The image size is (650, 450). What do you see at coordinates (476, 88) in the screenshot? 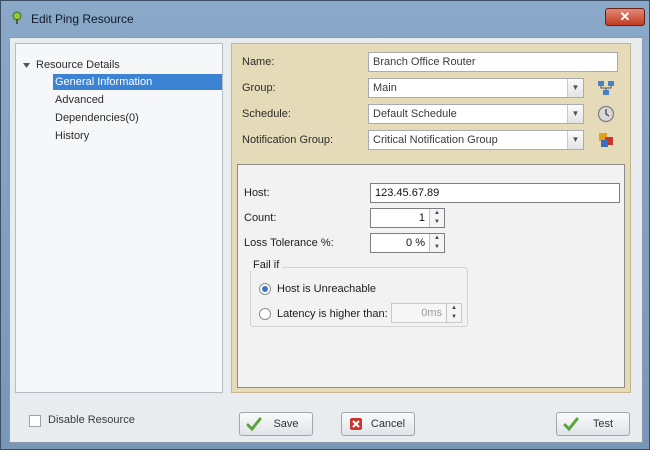
I see `group-select: Main ▼` at bounding box center [476, 88].